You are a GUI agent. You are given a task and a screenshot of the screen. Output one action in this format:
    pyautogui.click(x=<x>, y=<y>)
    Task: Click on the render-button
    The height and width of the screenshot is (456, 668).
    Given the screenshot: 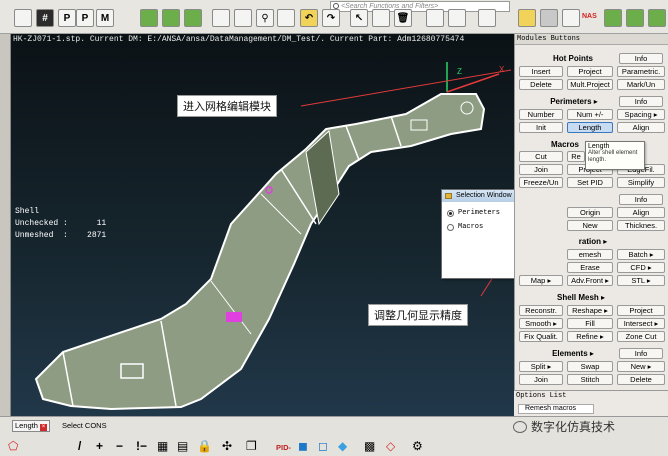 What is the action you would take?
    pyautogui.click(x=635, y=18)
    